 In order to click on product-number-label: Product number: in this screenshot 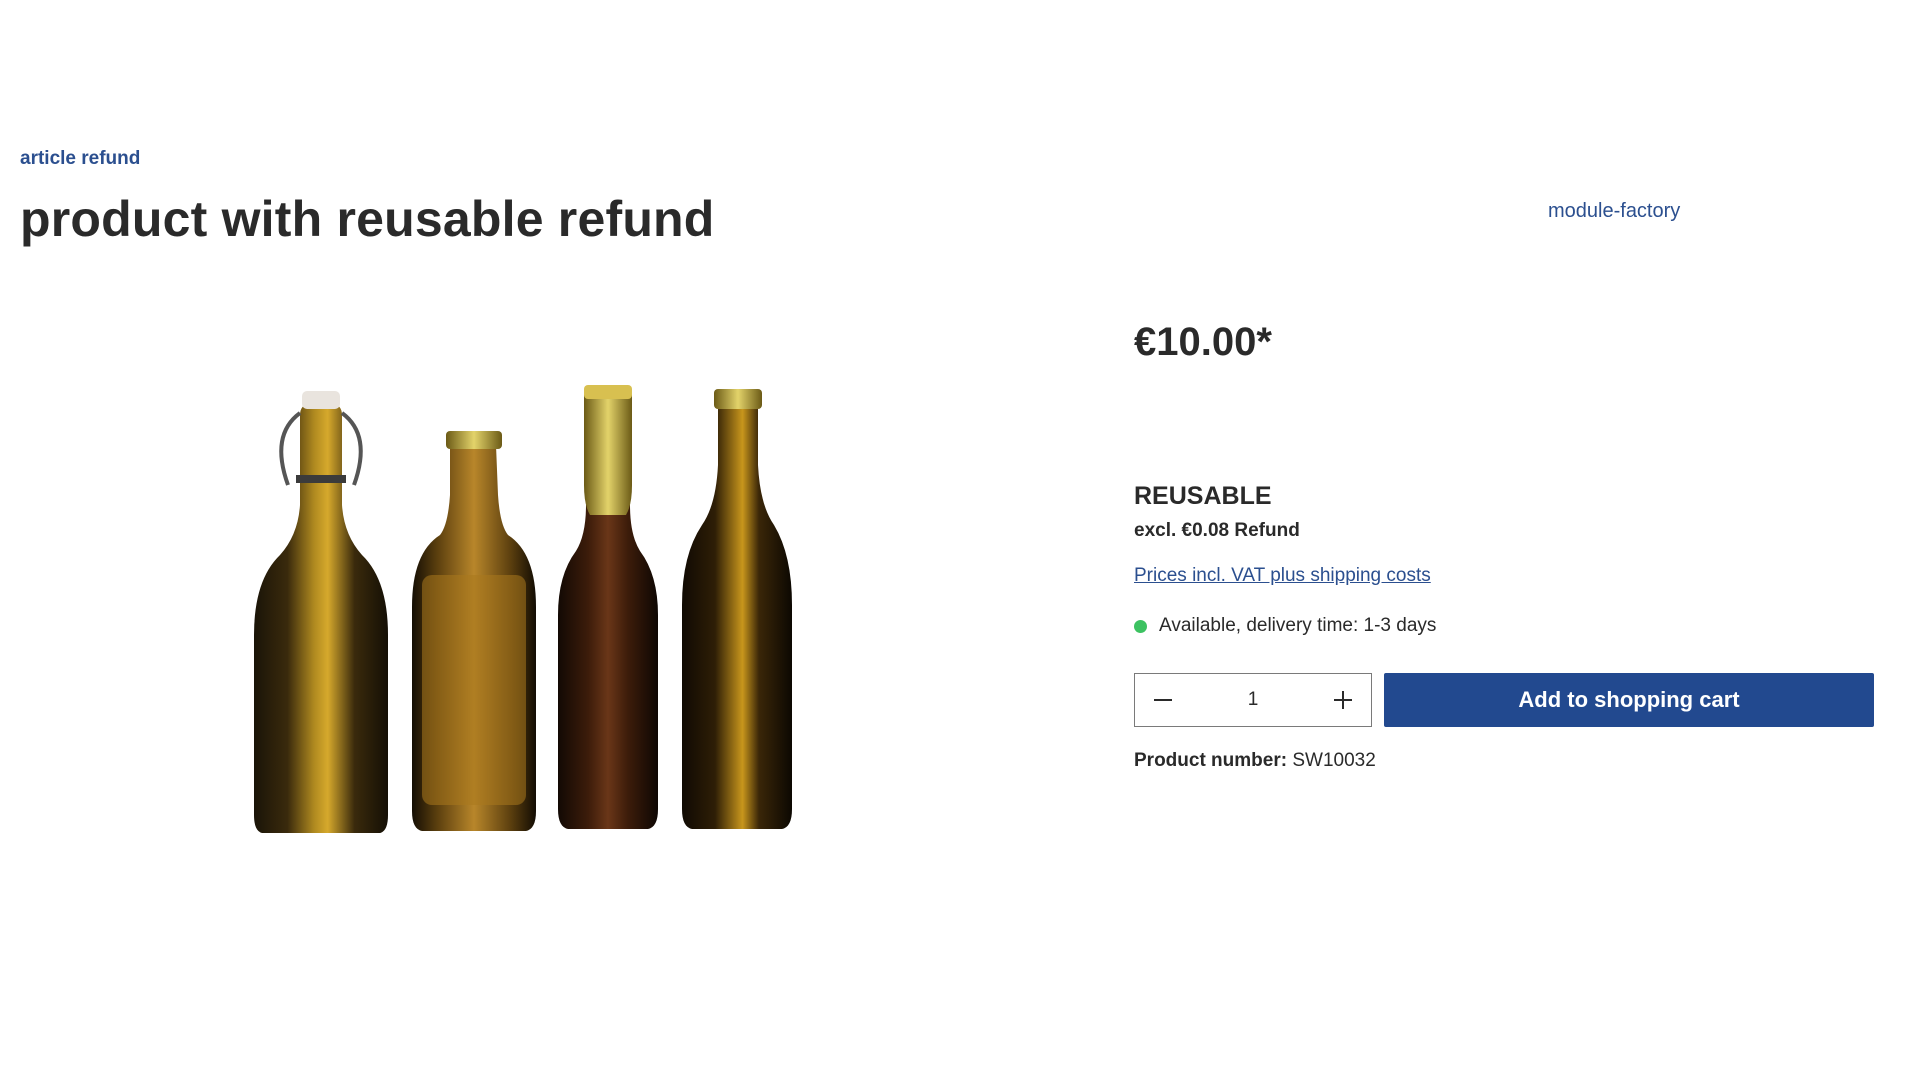, I will do `click(1211, 760)`.